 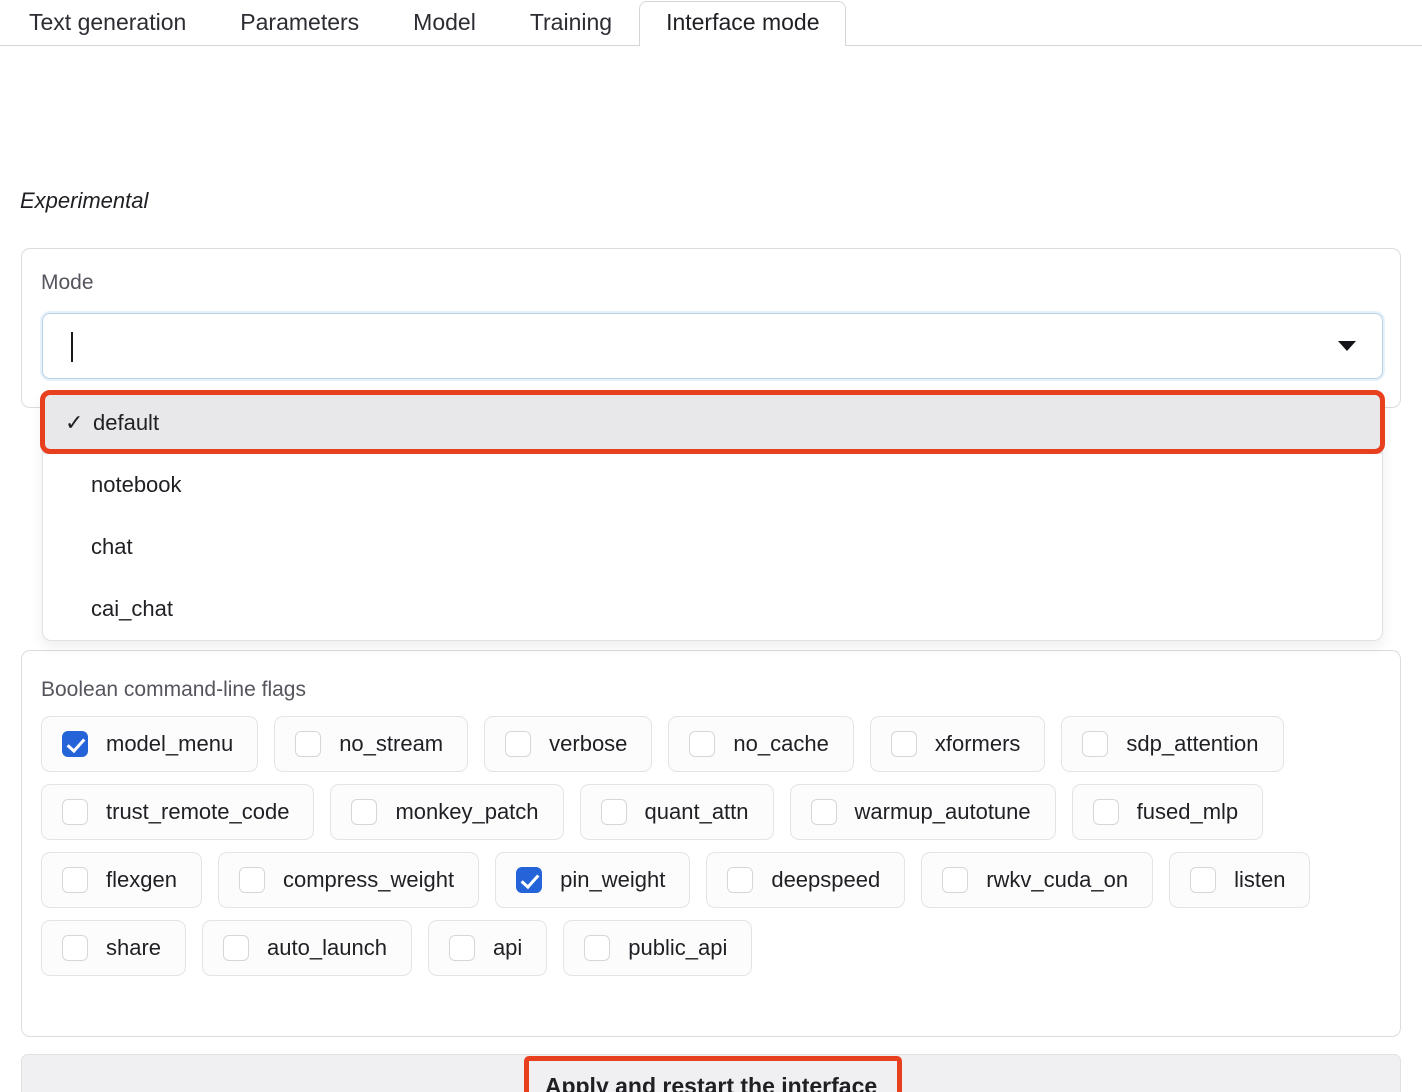 What do you see at coordinates (84, 200) in the screenshot?
I see `page-title: Experimental` at bounding box center [84, 200].